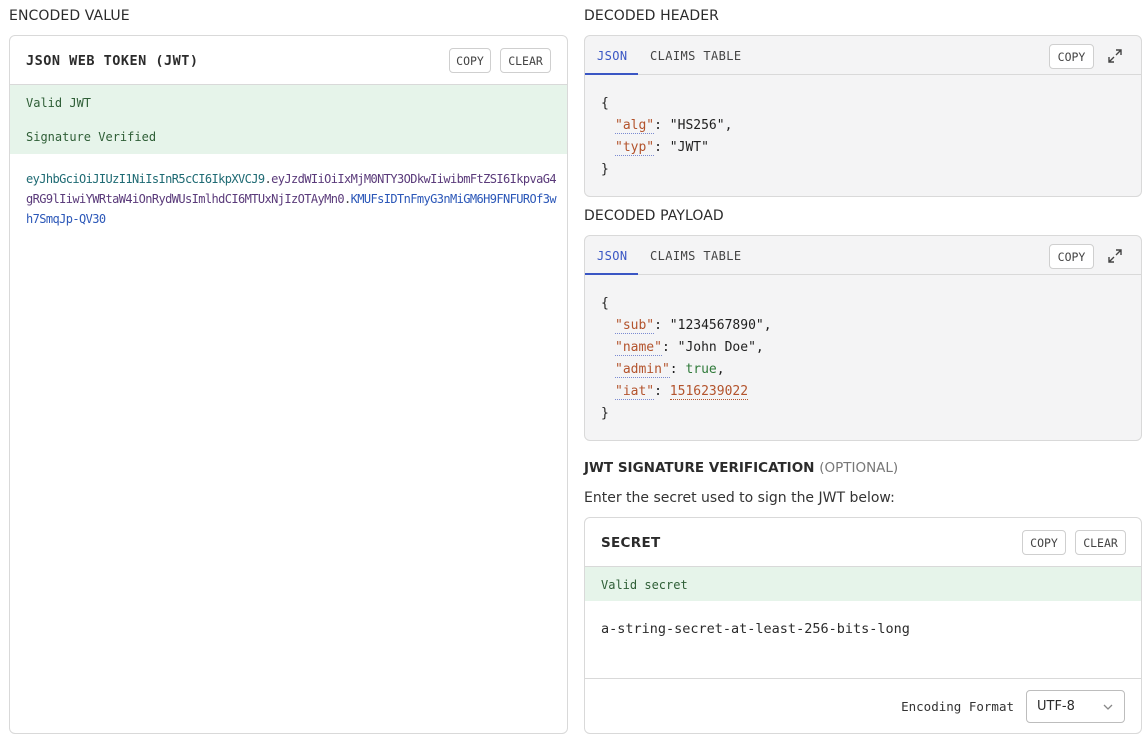 The width and height of the screenshot is (1148, 738). I want to click on decoded-payload-title: DECODED PAYLOAD, so click(654, 216).